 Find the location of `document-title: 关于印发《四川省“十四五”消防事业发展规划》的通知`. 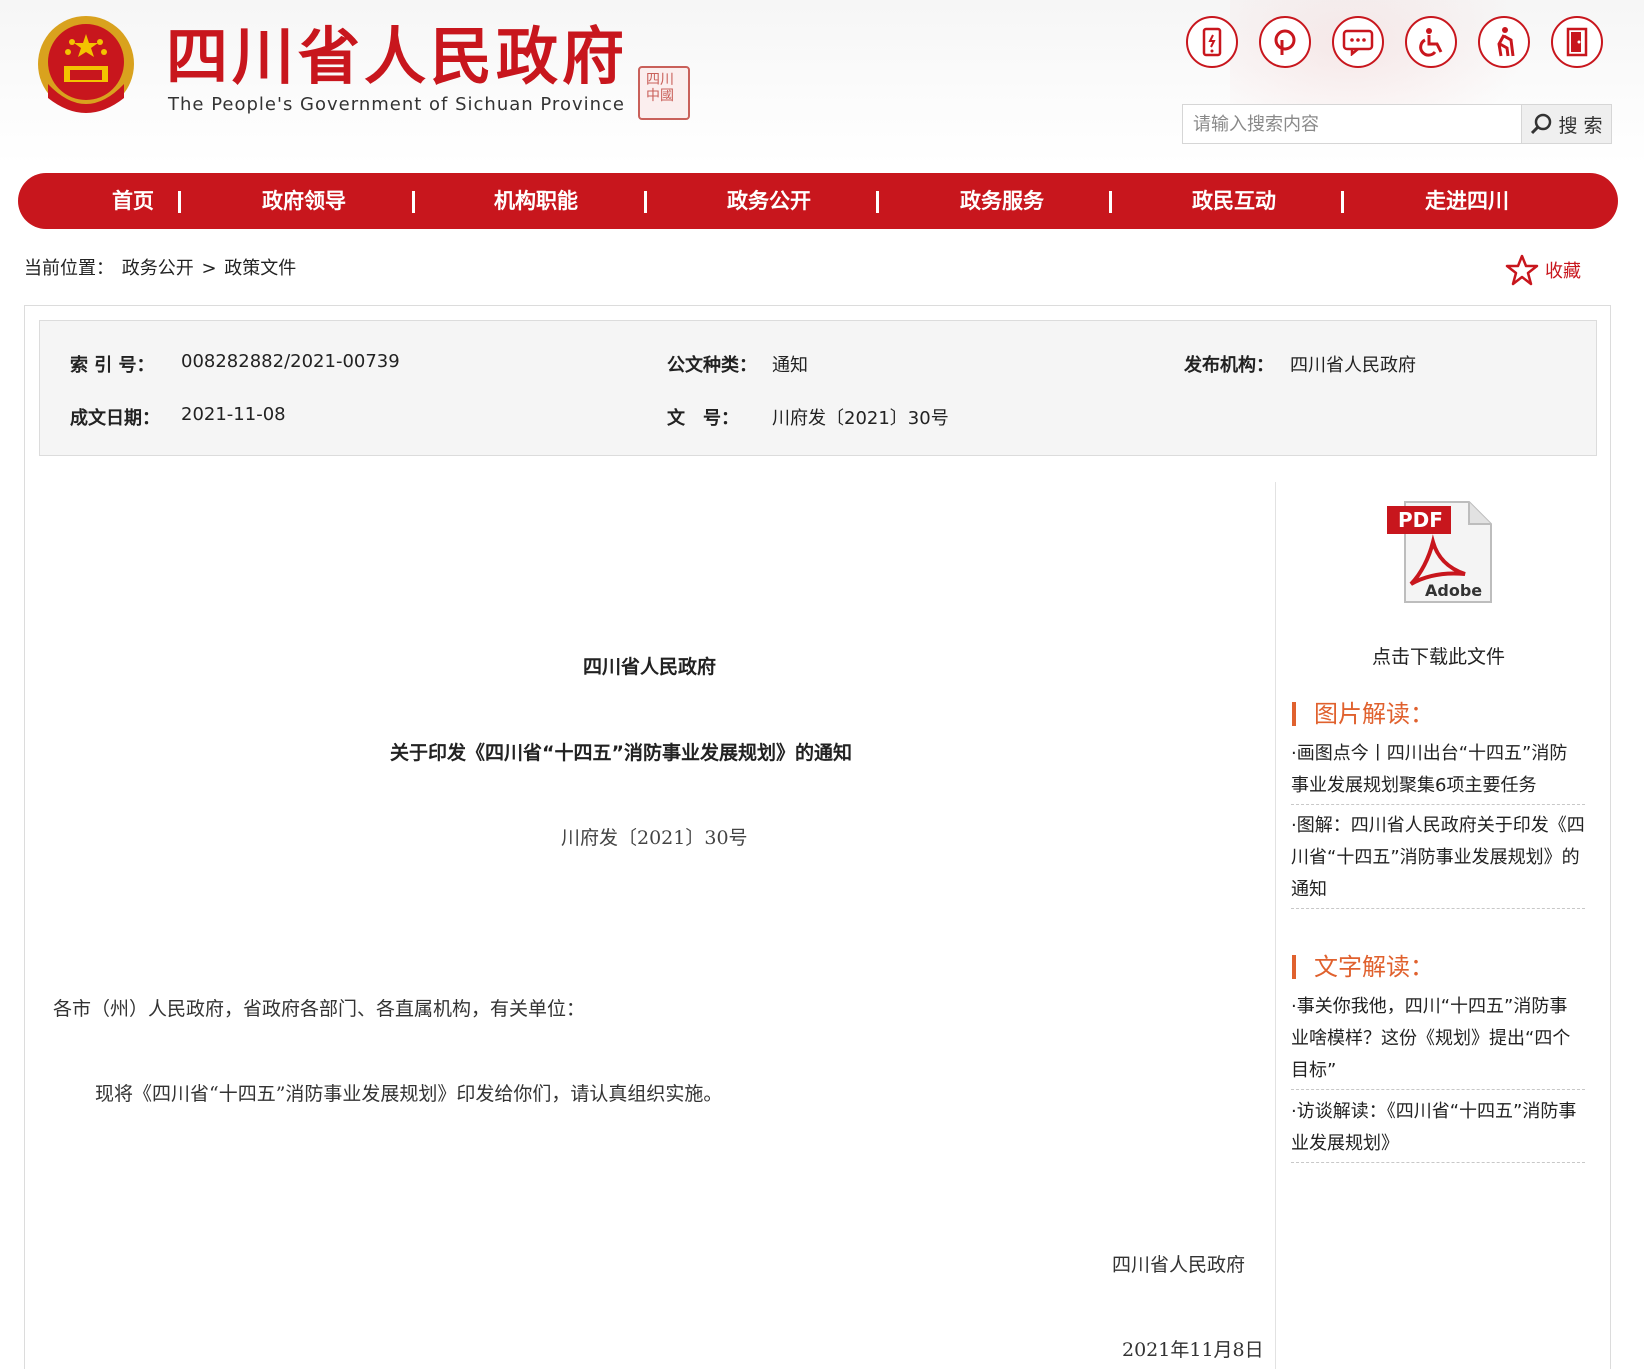

document-title: 关于印发《四川省“十四五”消防事业发展规划》的通知 is located at coordinates (621, 753).